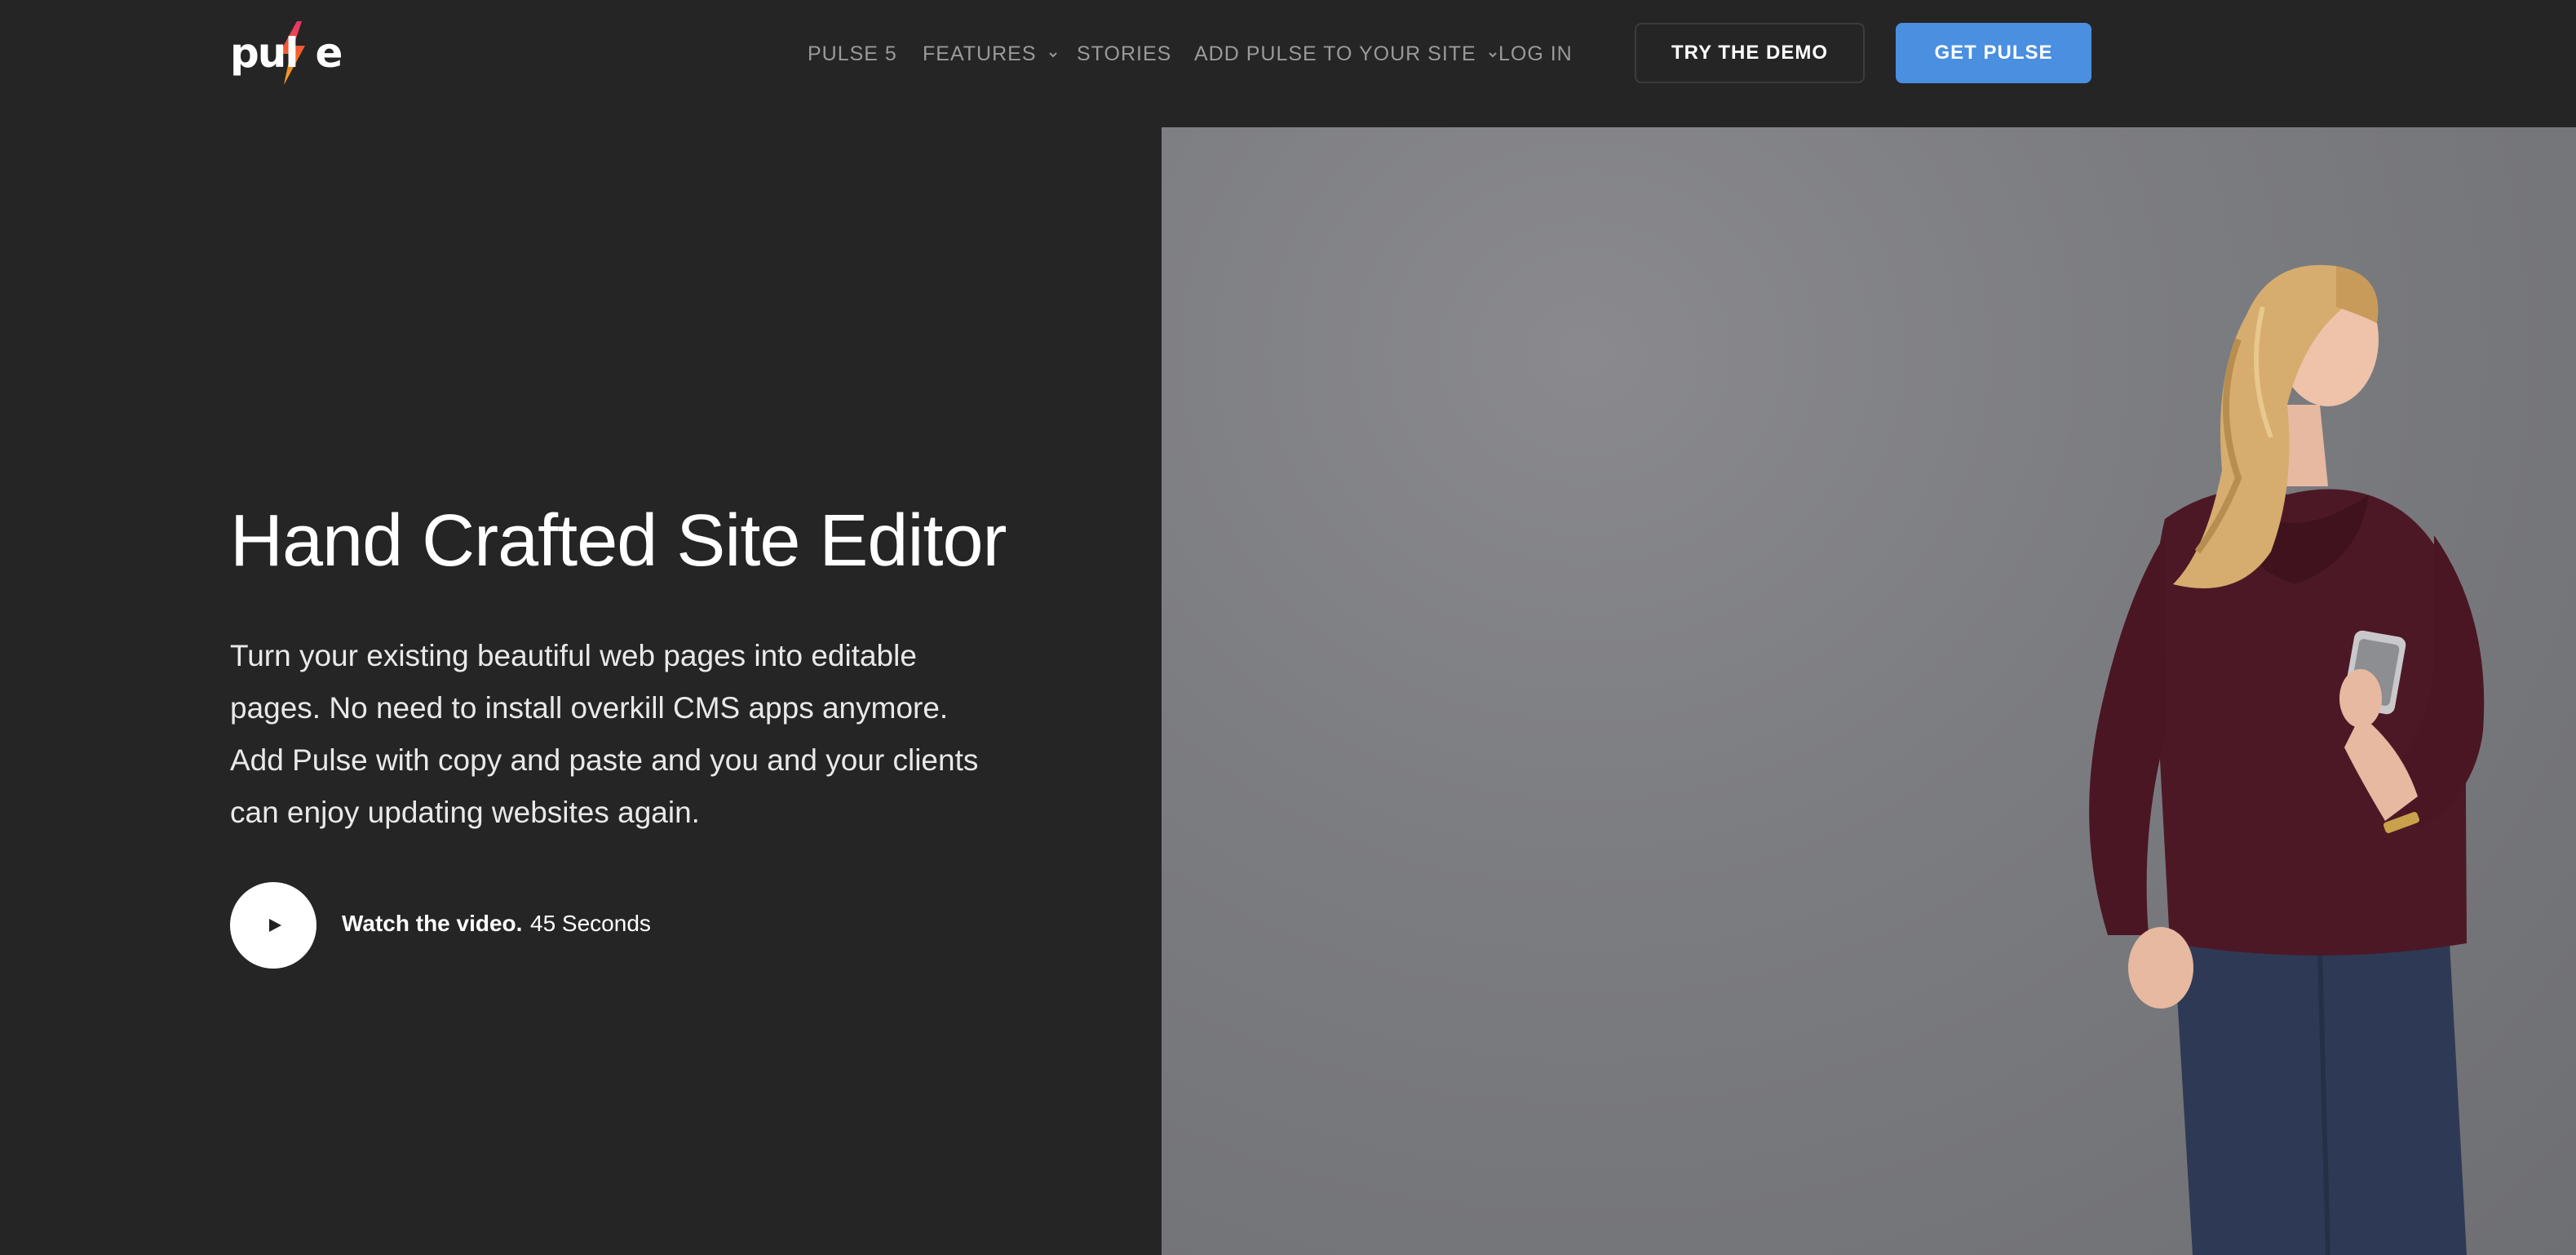 Image resolution: width=2576 pixels, height=1255 pixels. What do you see at coordinates (1335, 53) in the screenshot?
I see `nav-add-pulse-label: ADD PULSE TO YOUR SITE` at bounding box center [1335, 53].